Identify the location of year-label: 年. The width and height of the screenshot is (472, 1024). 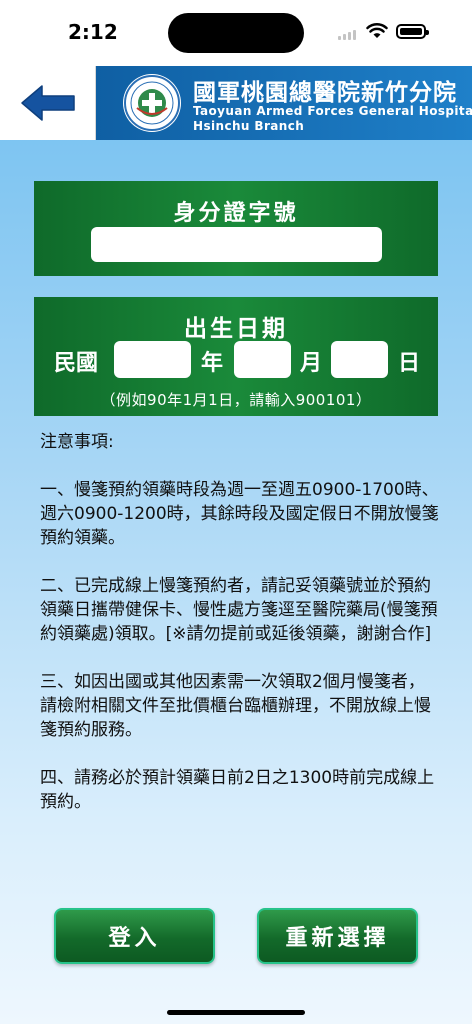
(212, 363).